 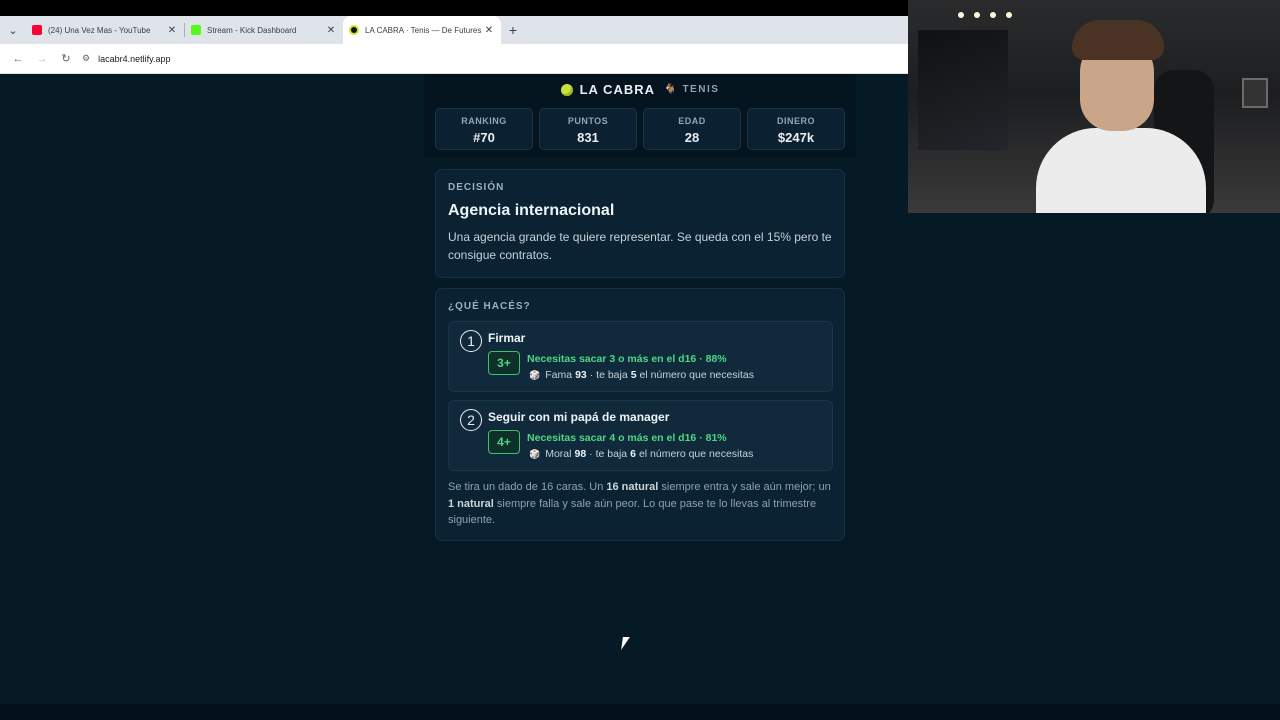 I want to click on stat-points: PUNTOS 831, so click(x=588, y=129).